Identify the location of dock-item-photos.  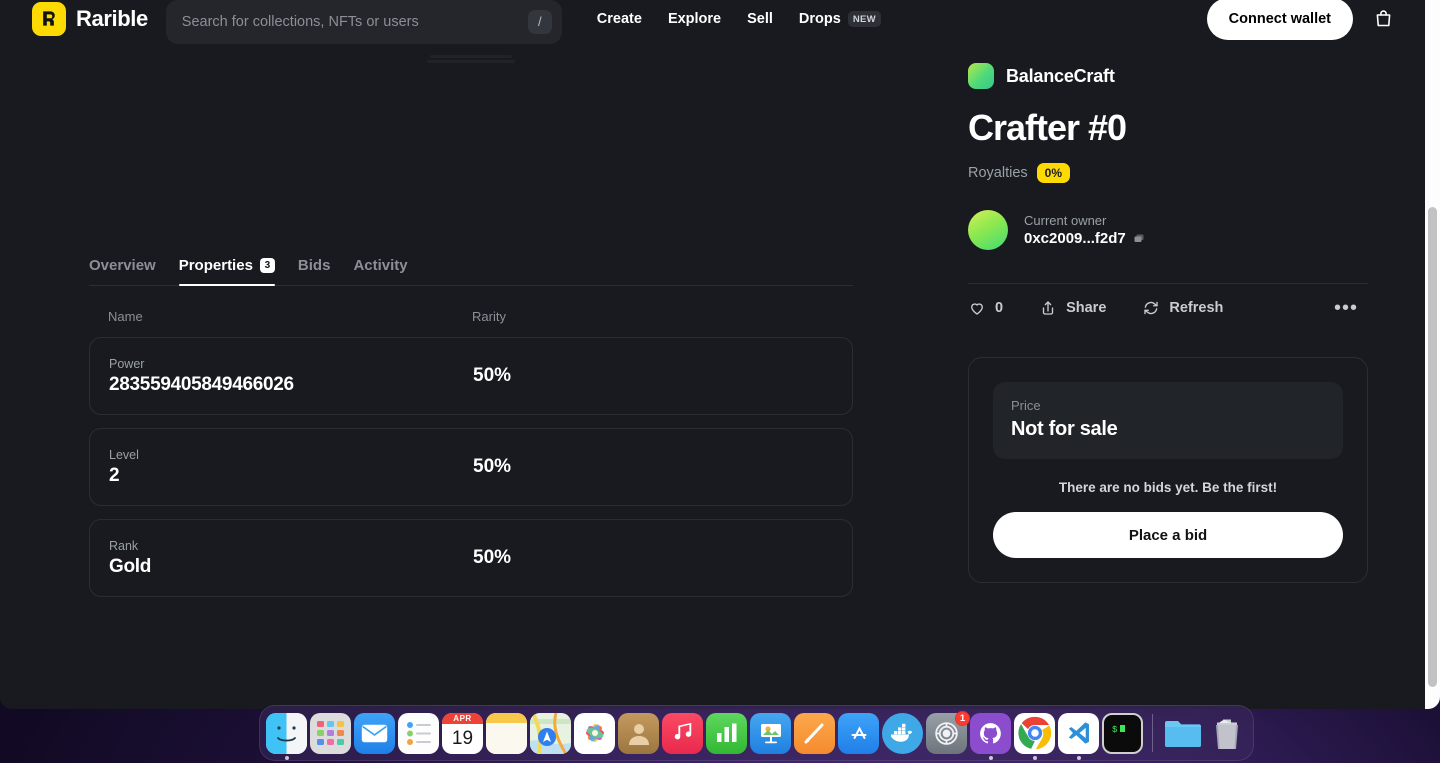
(594, 733).